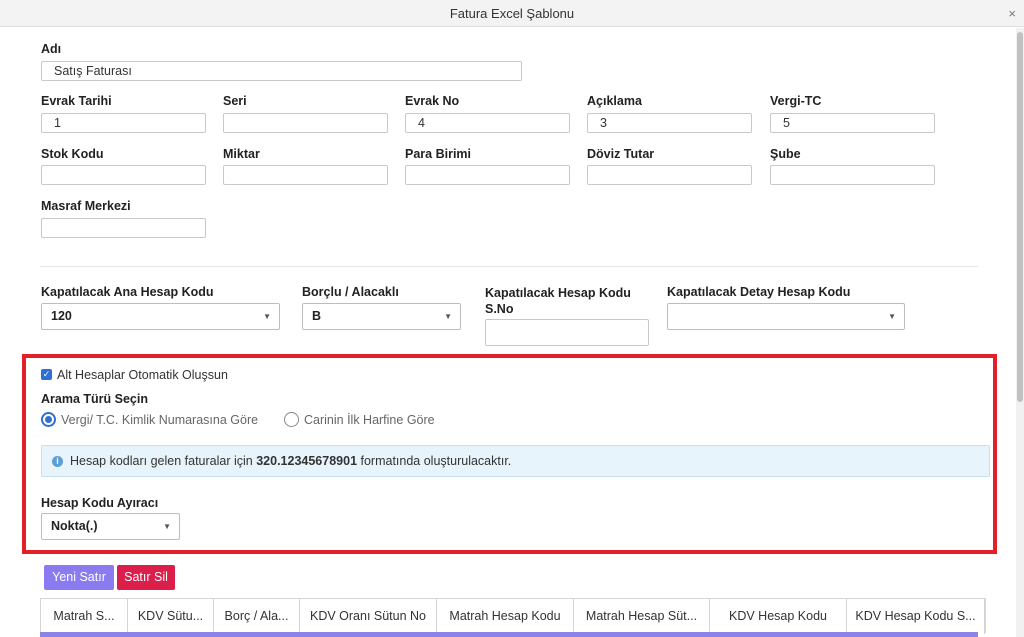  What do you see at coordinates (558, 301) in the screenshot?
I see `hesap-sno-label: Kapatılacak Hesap Kodu S.No` at bounding box center [558, 301].